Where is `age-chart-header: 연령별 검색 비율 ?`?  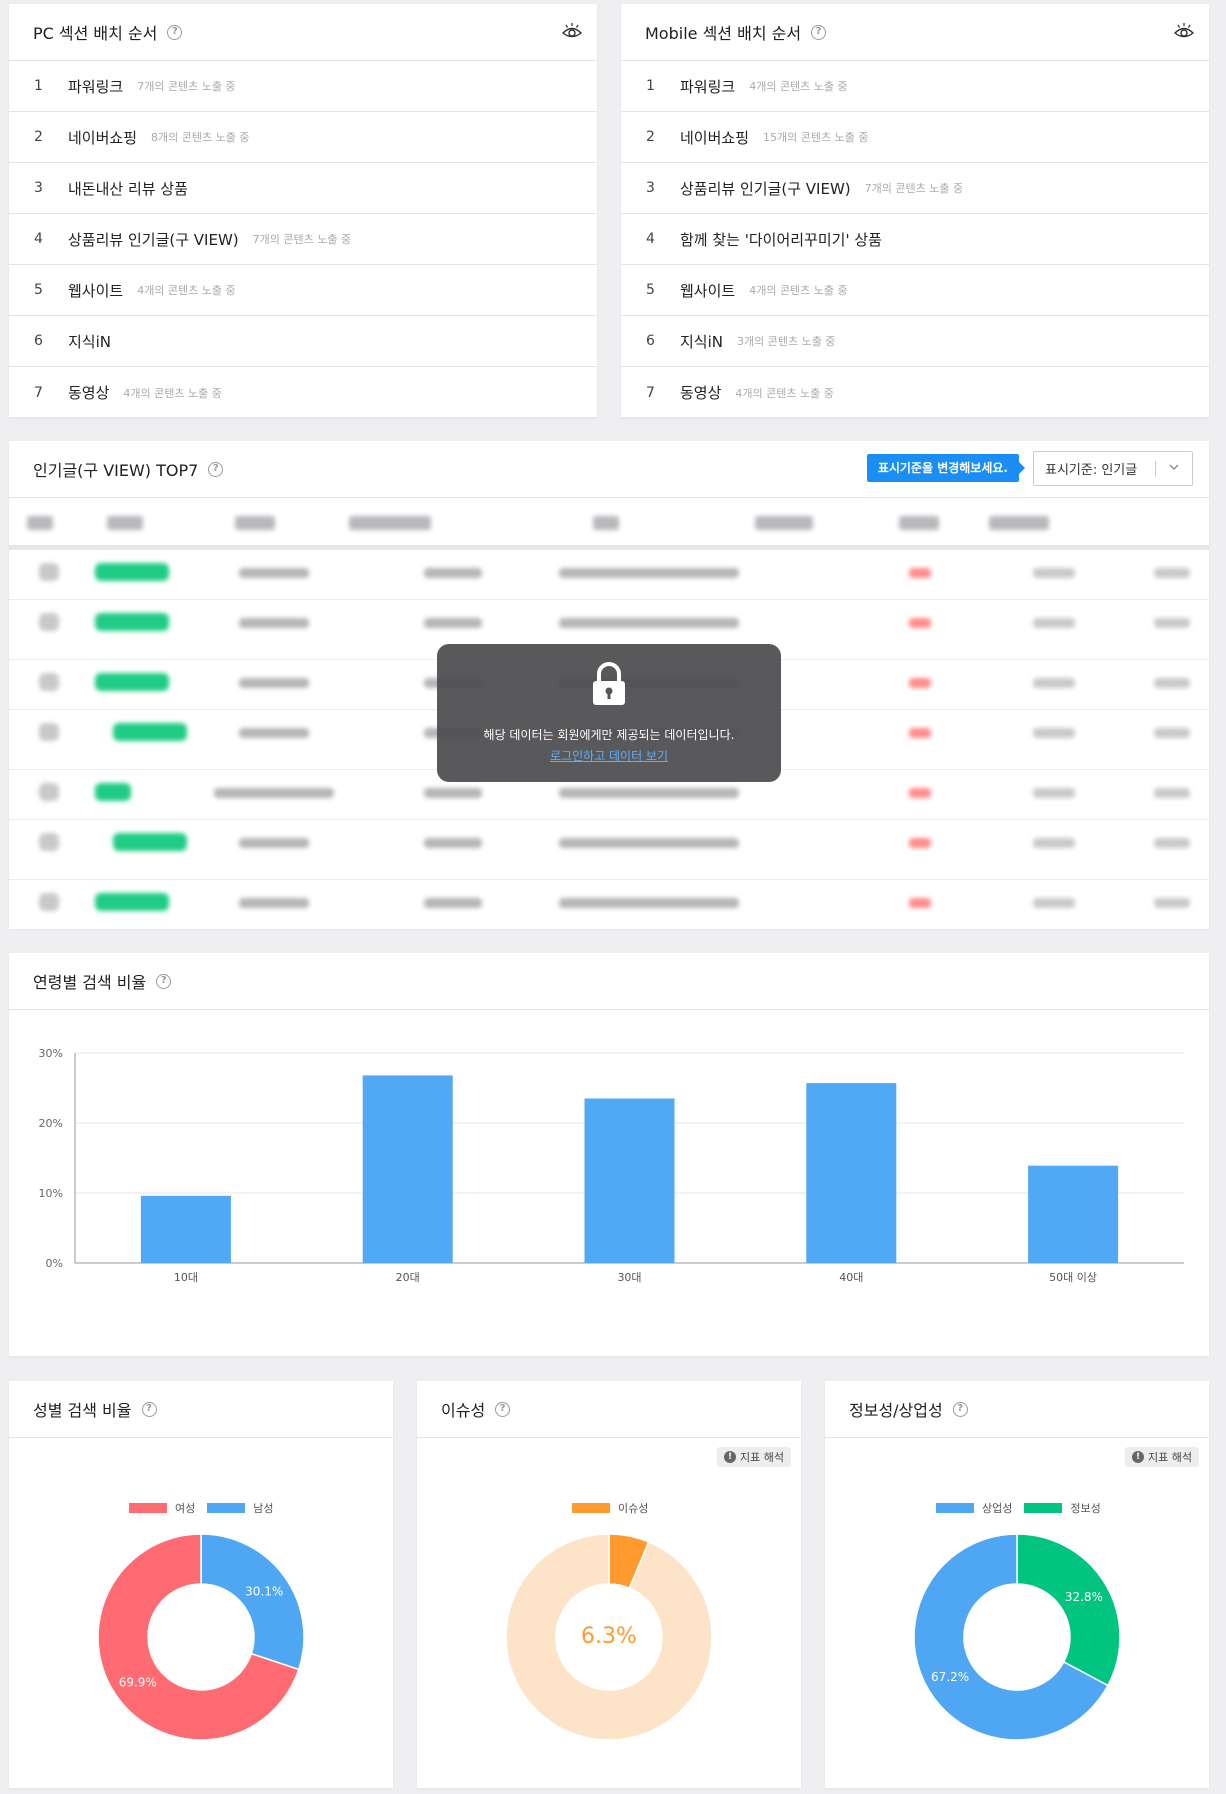
age-chart-header: 연령별 검색 비율 ? is located at coordinates (609, 981).